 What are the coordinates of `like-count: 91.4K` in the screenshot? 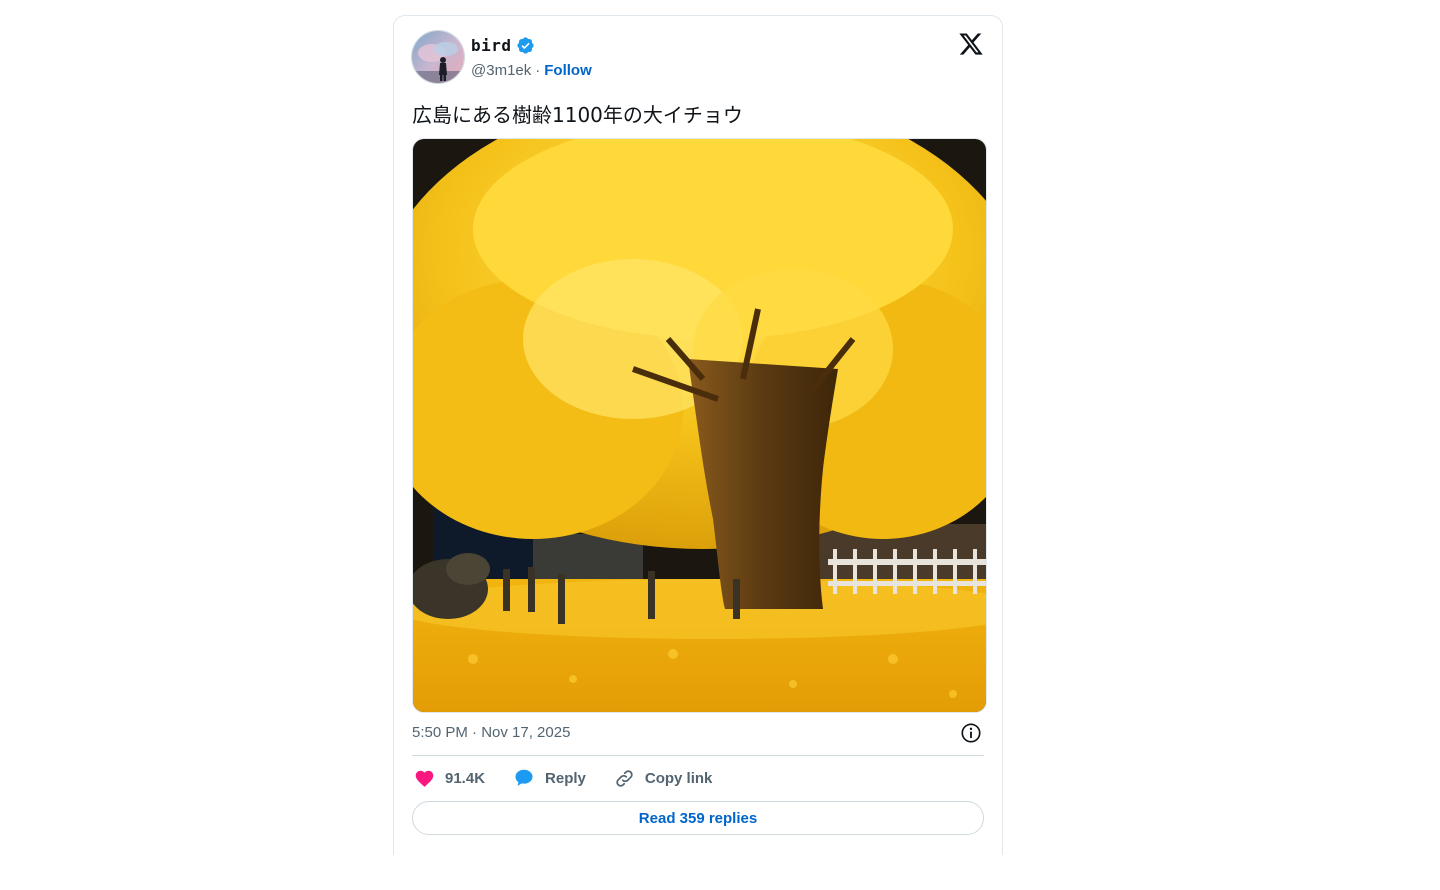 It's located at (465, 778).